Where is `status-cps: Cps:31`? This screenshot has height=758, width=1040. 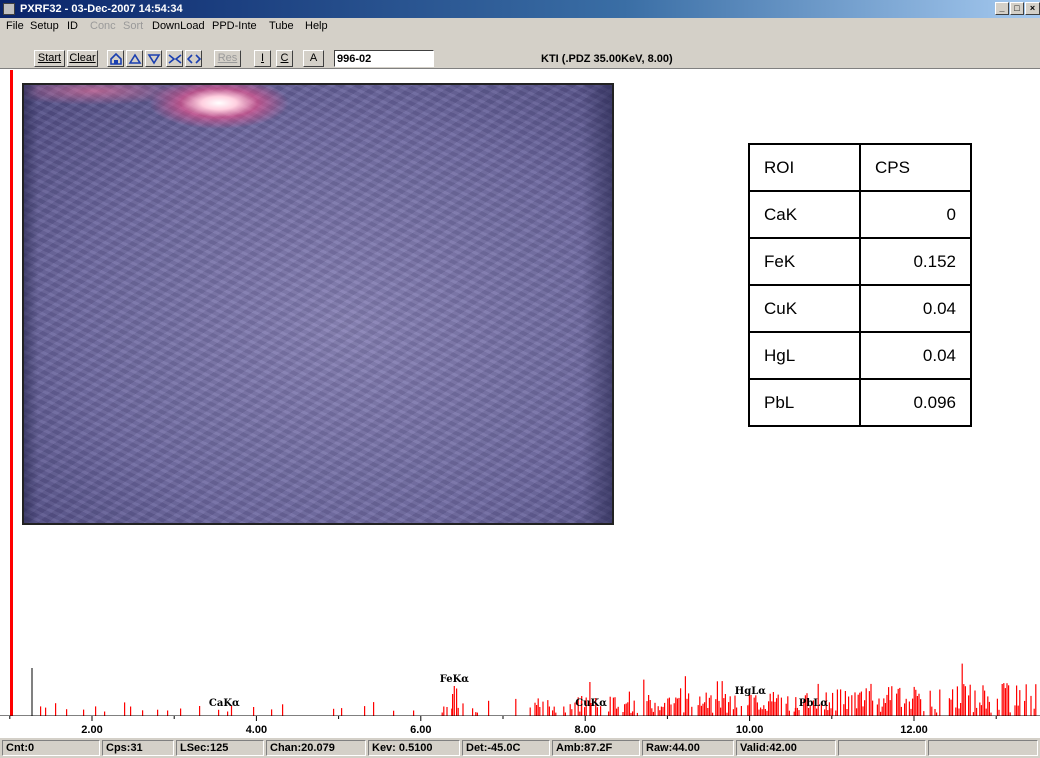
status-cps: Cps:31 is located at coordinates (138, 748).